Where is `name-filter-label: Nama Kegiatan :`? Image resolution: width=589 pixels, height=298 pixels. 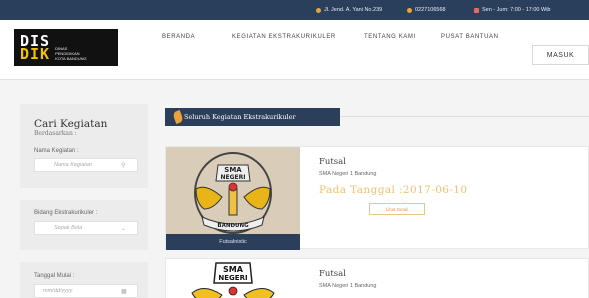
name-filter-label: Nama Kegiatan : is located at coordinates (56, 151).